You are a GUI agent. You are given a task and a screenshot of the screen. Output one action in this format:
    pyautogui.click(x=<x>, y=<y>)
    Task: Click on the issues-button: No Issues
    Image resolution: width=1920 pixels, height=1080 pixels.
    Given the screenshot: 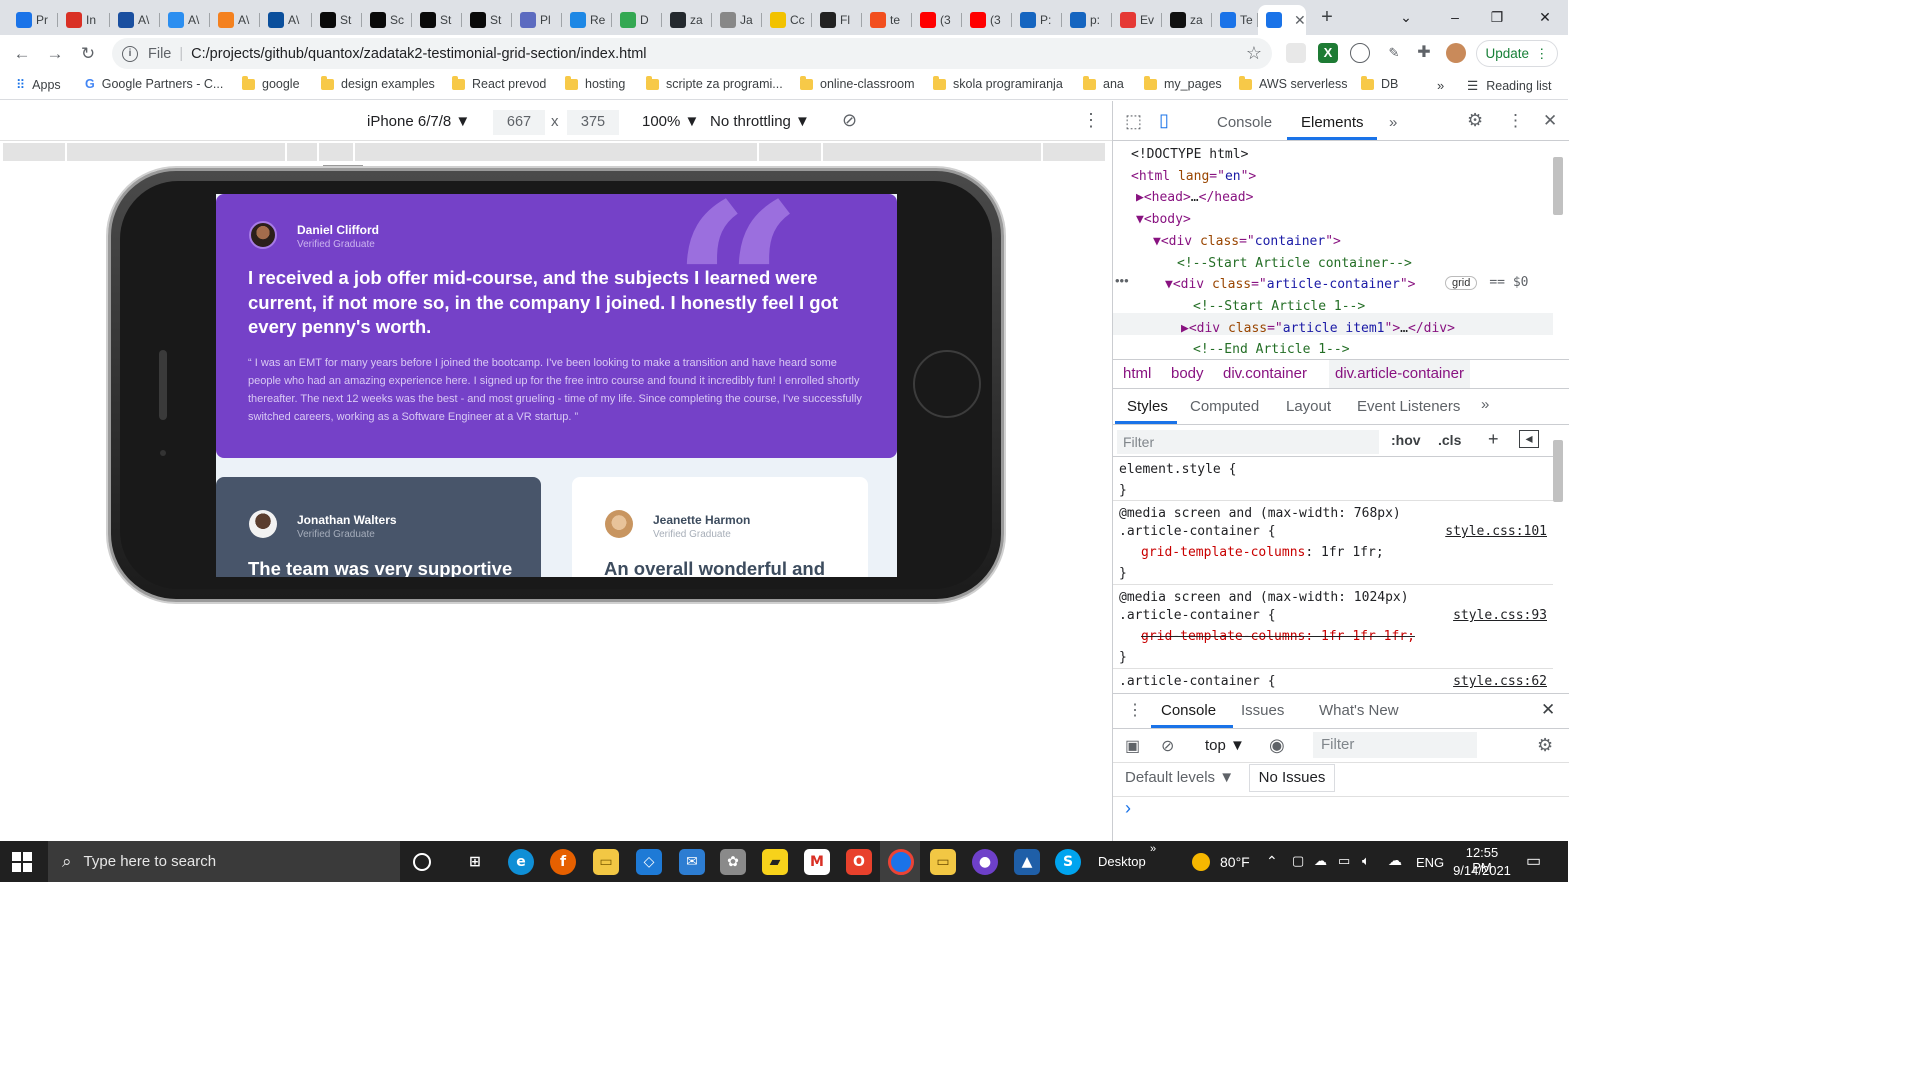 What is the action you would take?
    pyautogui.click(x=1292, y=778)
    